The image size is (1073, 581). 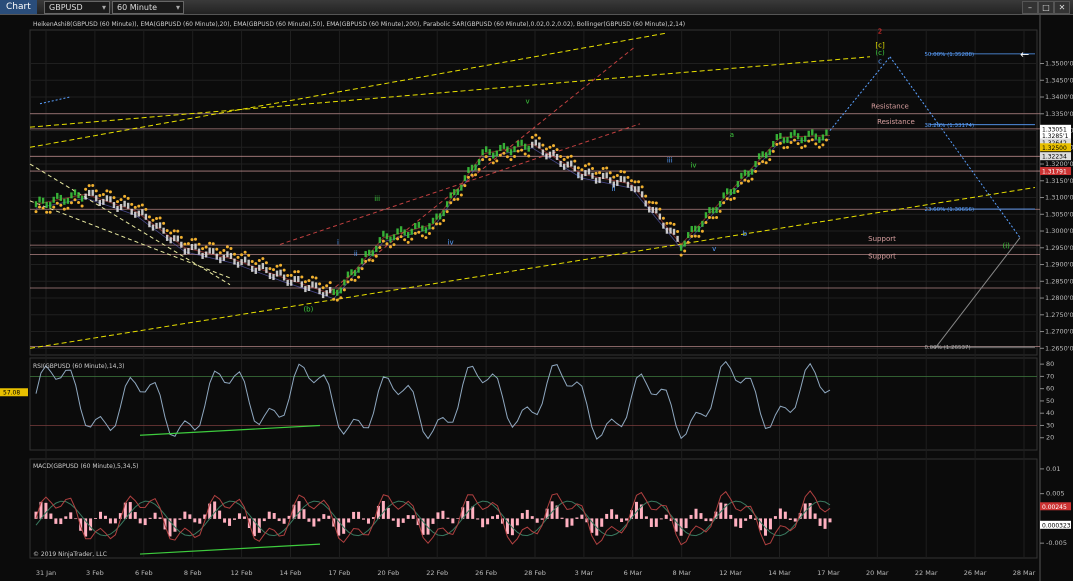 What do you see at coordinates (1059, 315) in the screenshot?
I see `price-tick-label: 1.2750'0` at bounding box center [1059, 315].